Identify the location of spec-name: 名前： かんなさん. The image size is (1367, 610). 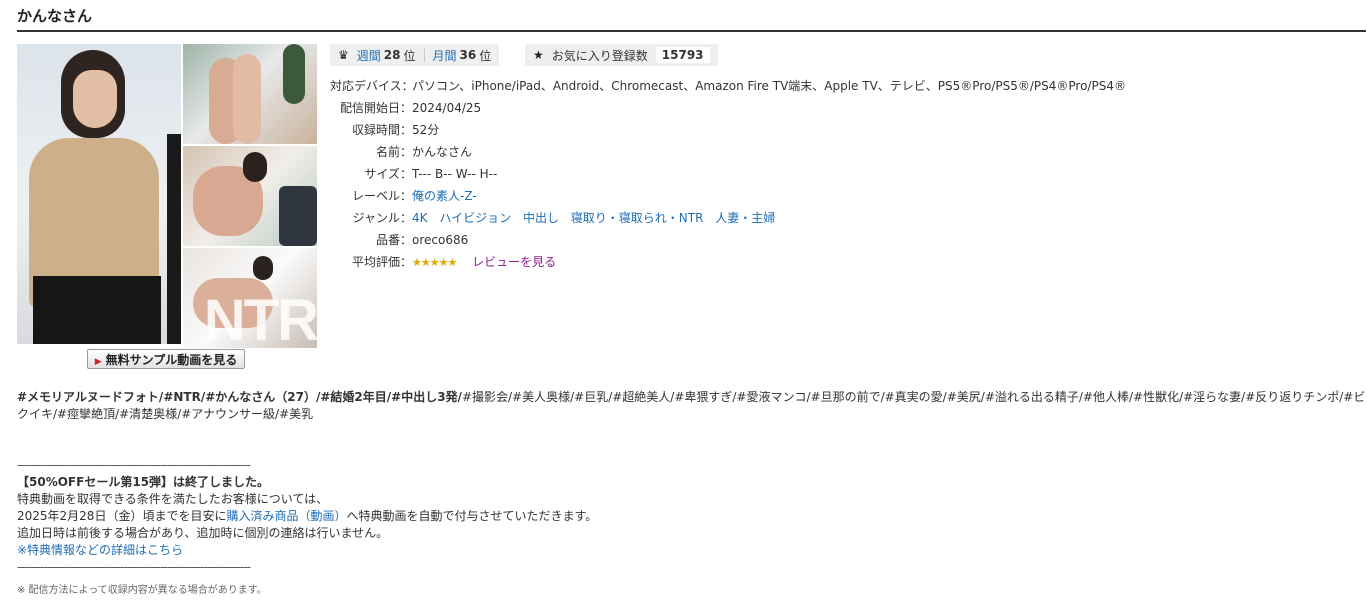
(424, 152).